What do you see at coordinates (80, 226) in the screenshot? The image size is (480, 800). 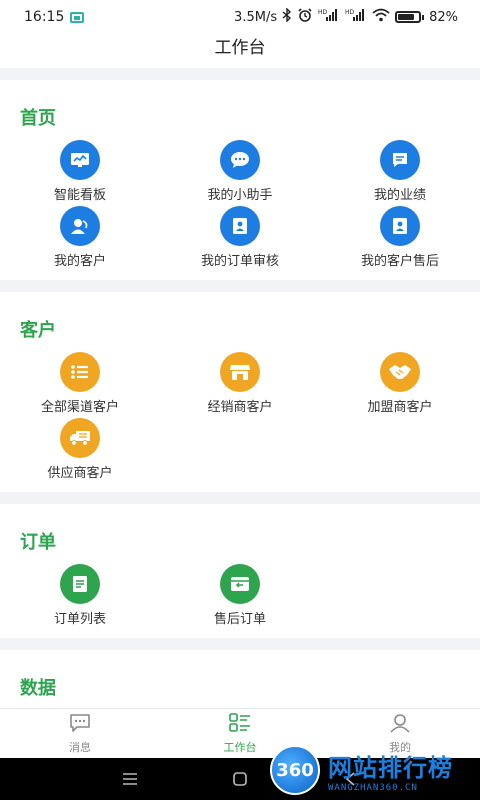 I see `customer-icon` at bounding box center [80, 226].